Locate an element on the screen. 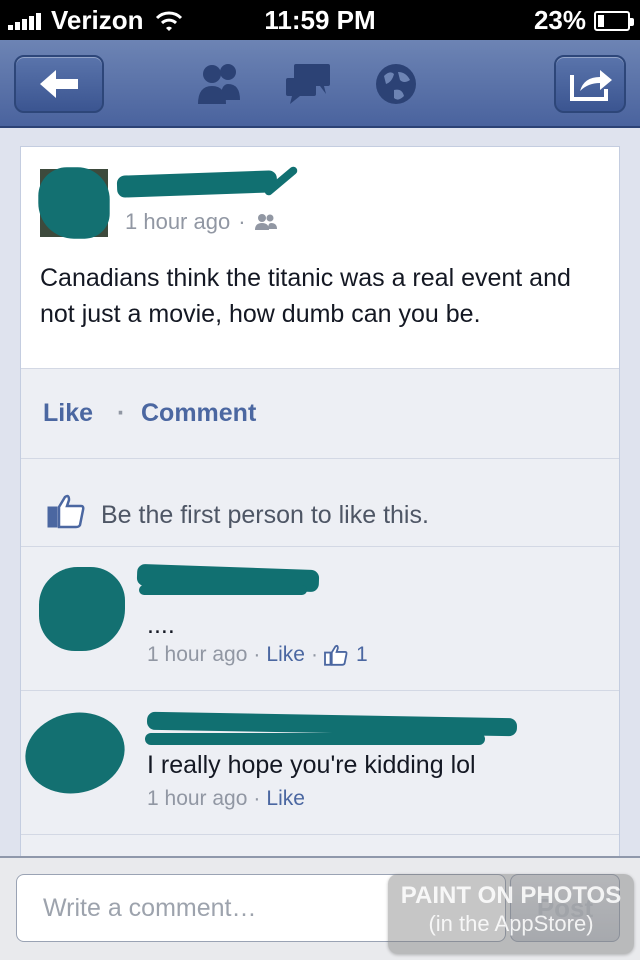  nav-jewels is located at coordinates (325, 84).